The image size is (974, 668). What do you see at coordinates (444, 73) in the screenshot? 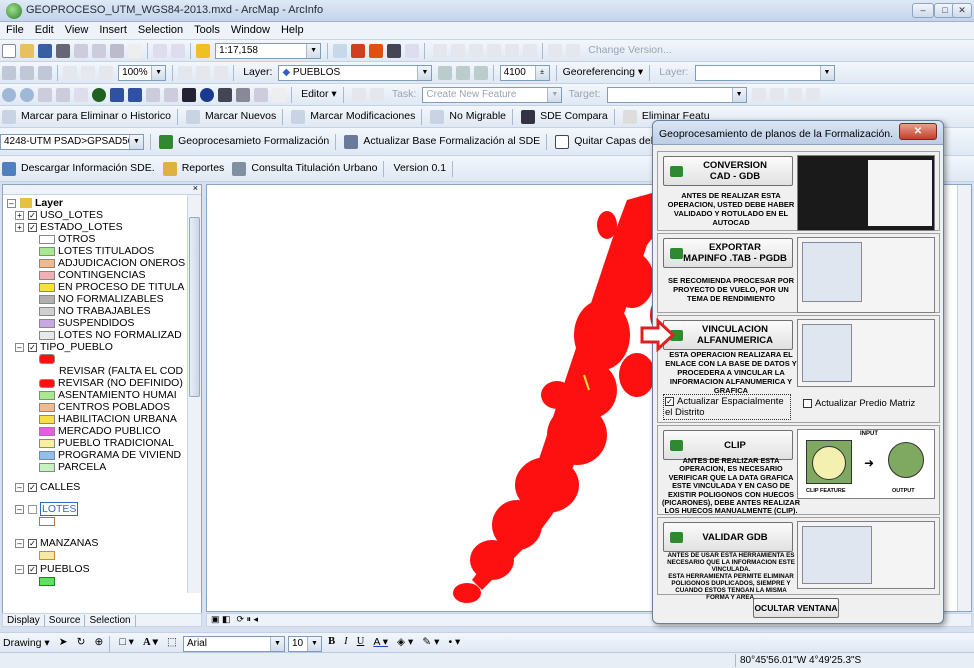
I see `contrast-icon` at bounding box center [444, 73].